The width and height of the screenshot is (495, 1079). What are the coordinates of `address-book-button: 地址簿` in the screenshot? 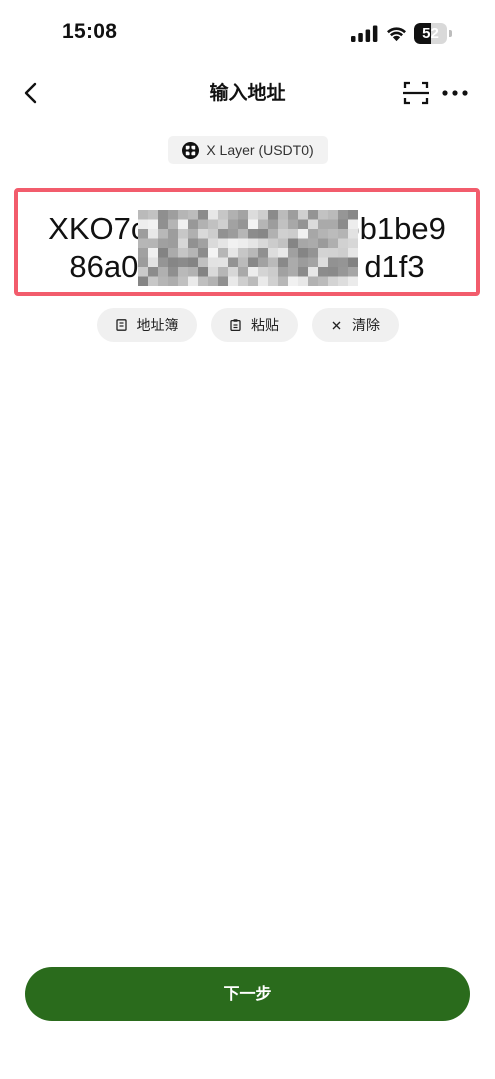 It's located at (147, 325).